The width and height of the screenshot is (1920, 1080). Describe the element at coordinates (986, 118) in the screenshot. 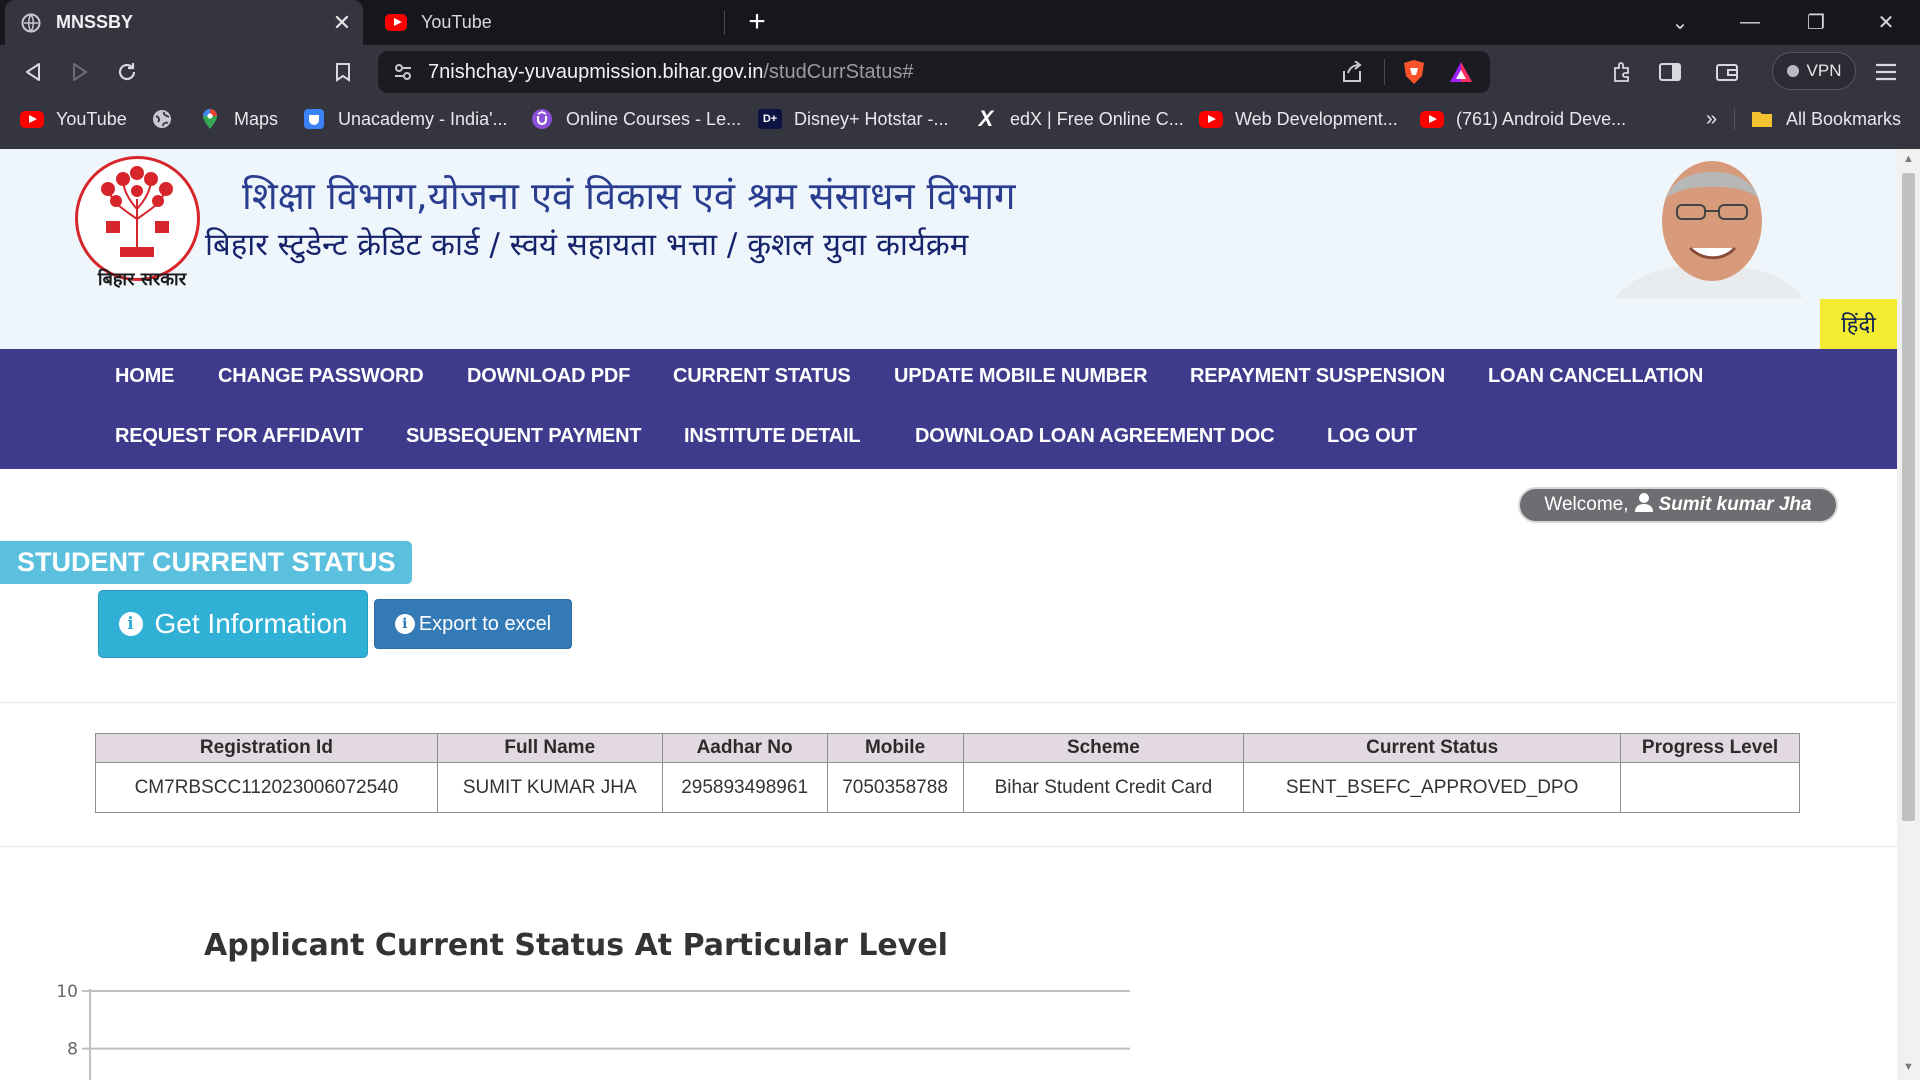

I see `edx-icon: X` at that location.